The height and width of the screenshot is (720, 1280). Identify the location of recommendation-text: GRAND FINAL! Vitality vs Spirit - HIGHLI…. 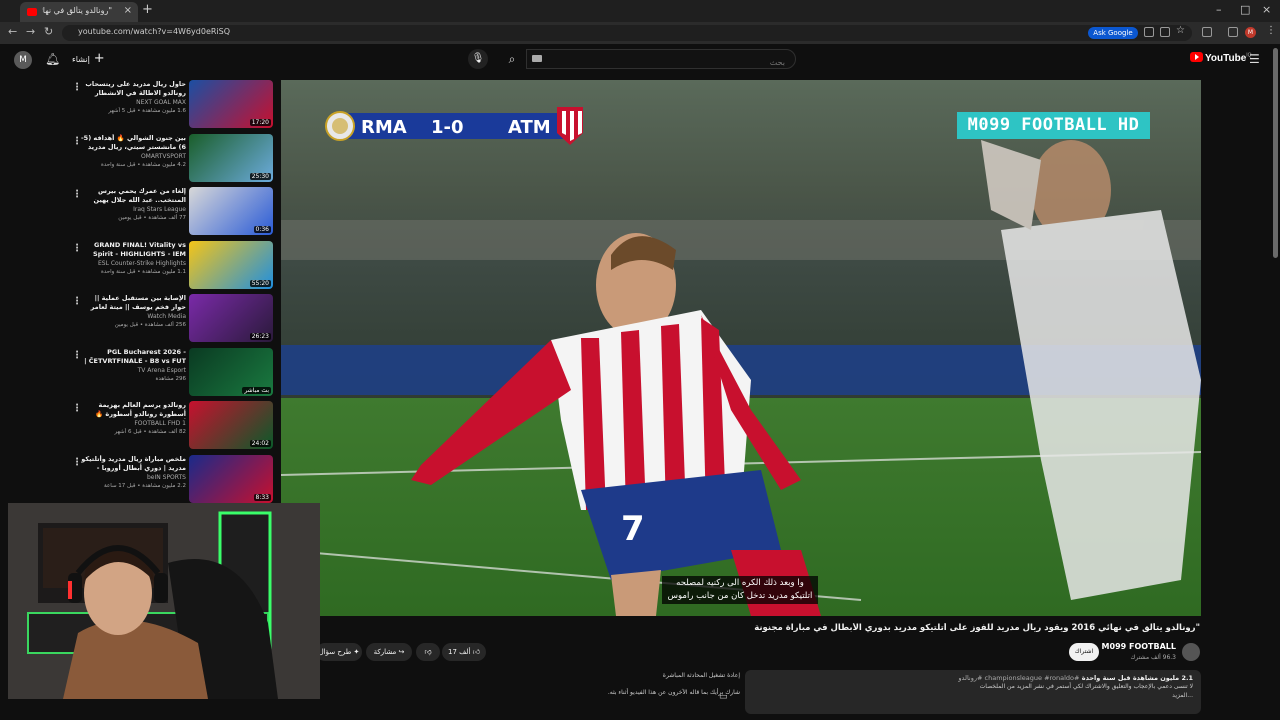
(133, 258).